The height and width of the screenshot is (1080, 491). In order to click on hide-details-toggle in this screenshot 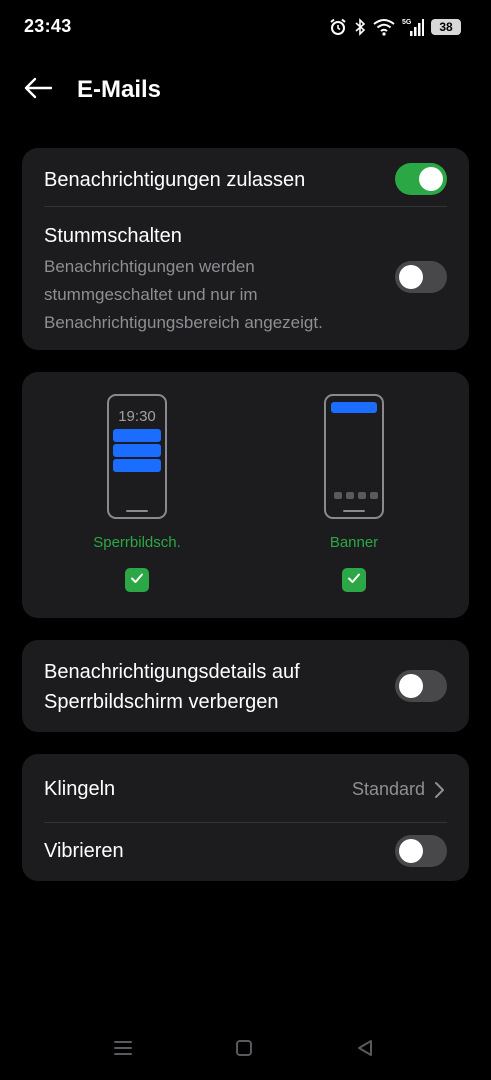, I will do `click(421, 686)`.